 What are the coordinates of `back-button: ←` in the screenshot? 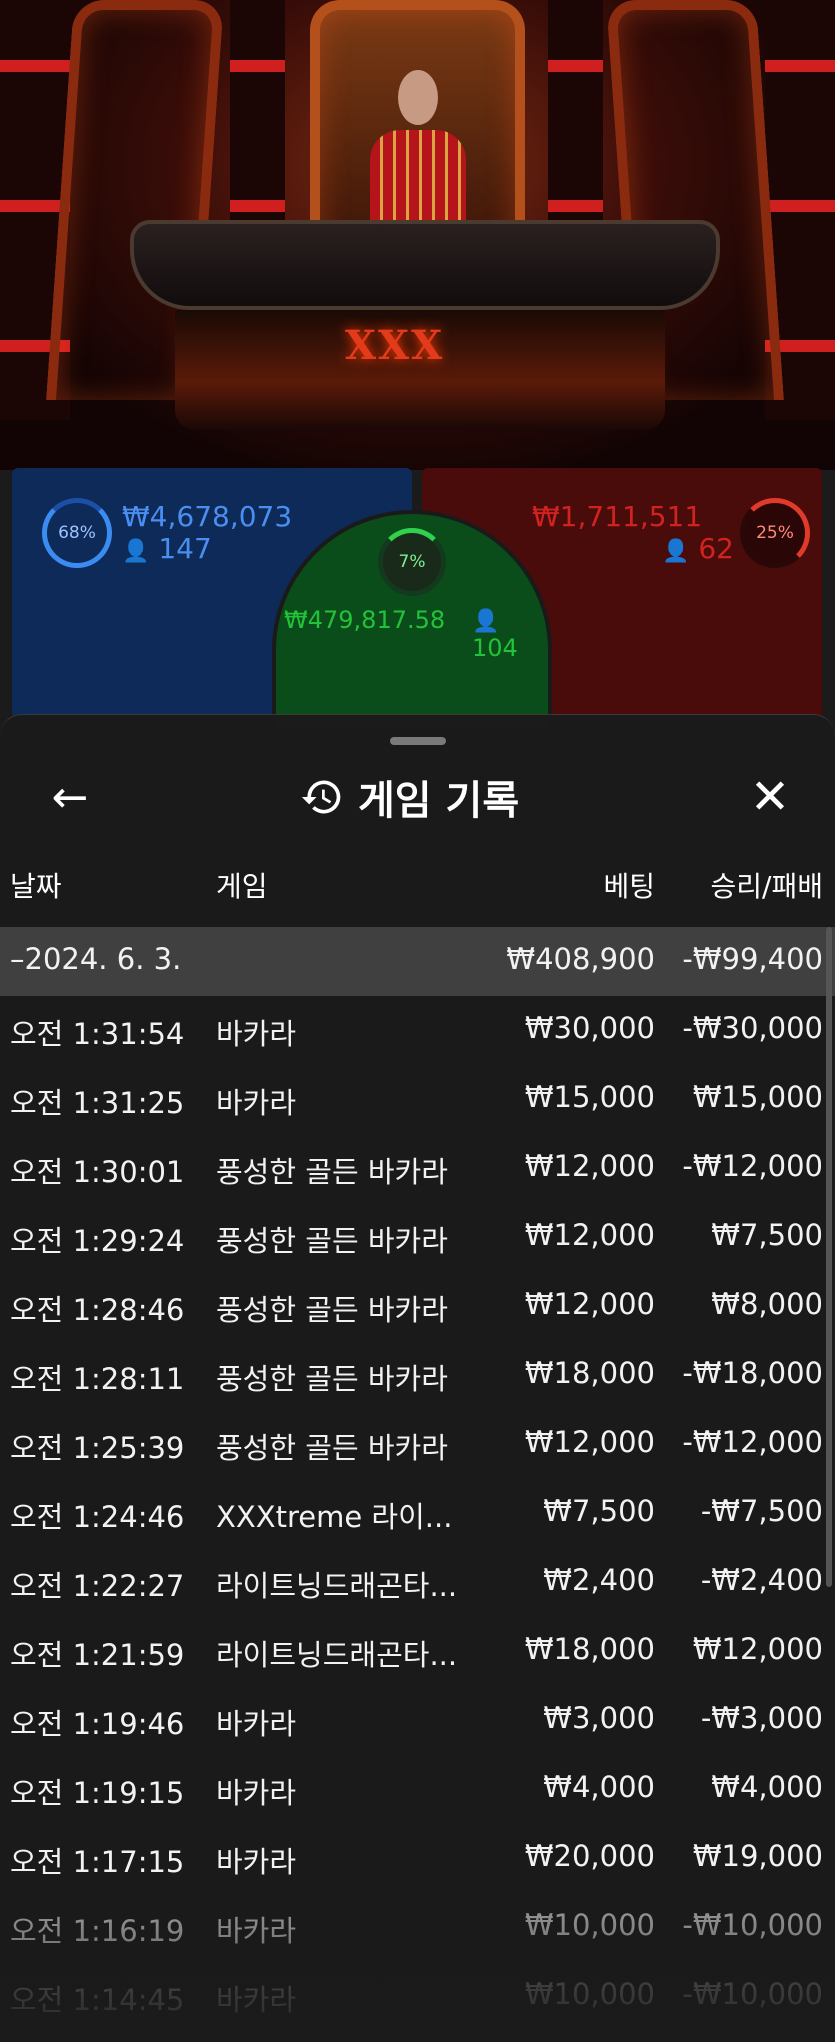 It's located at (70, 797).